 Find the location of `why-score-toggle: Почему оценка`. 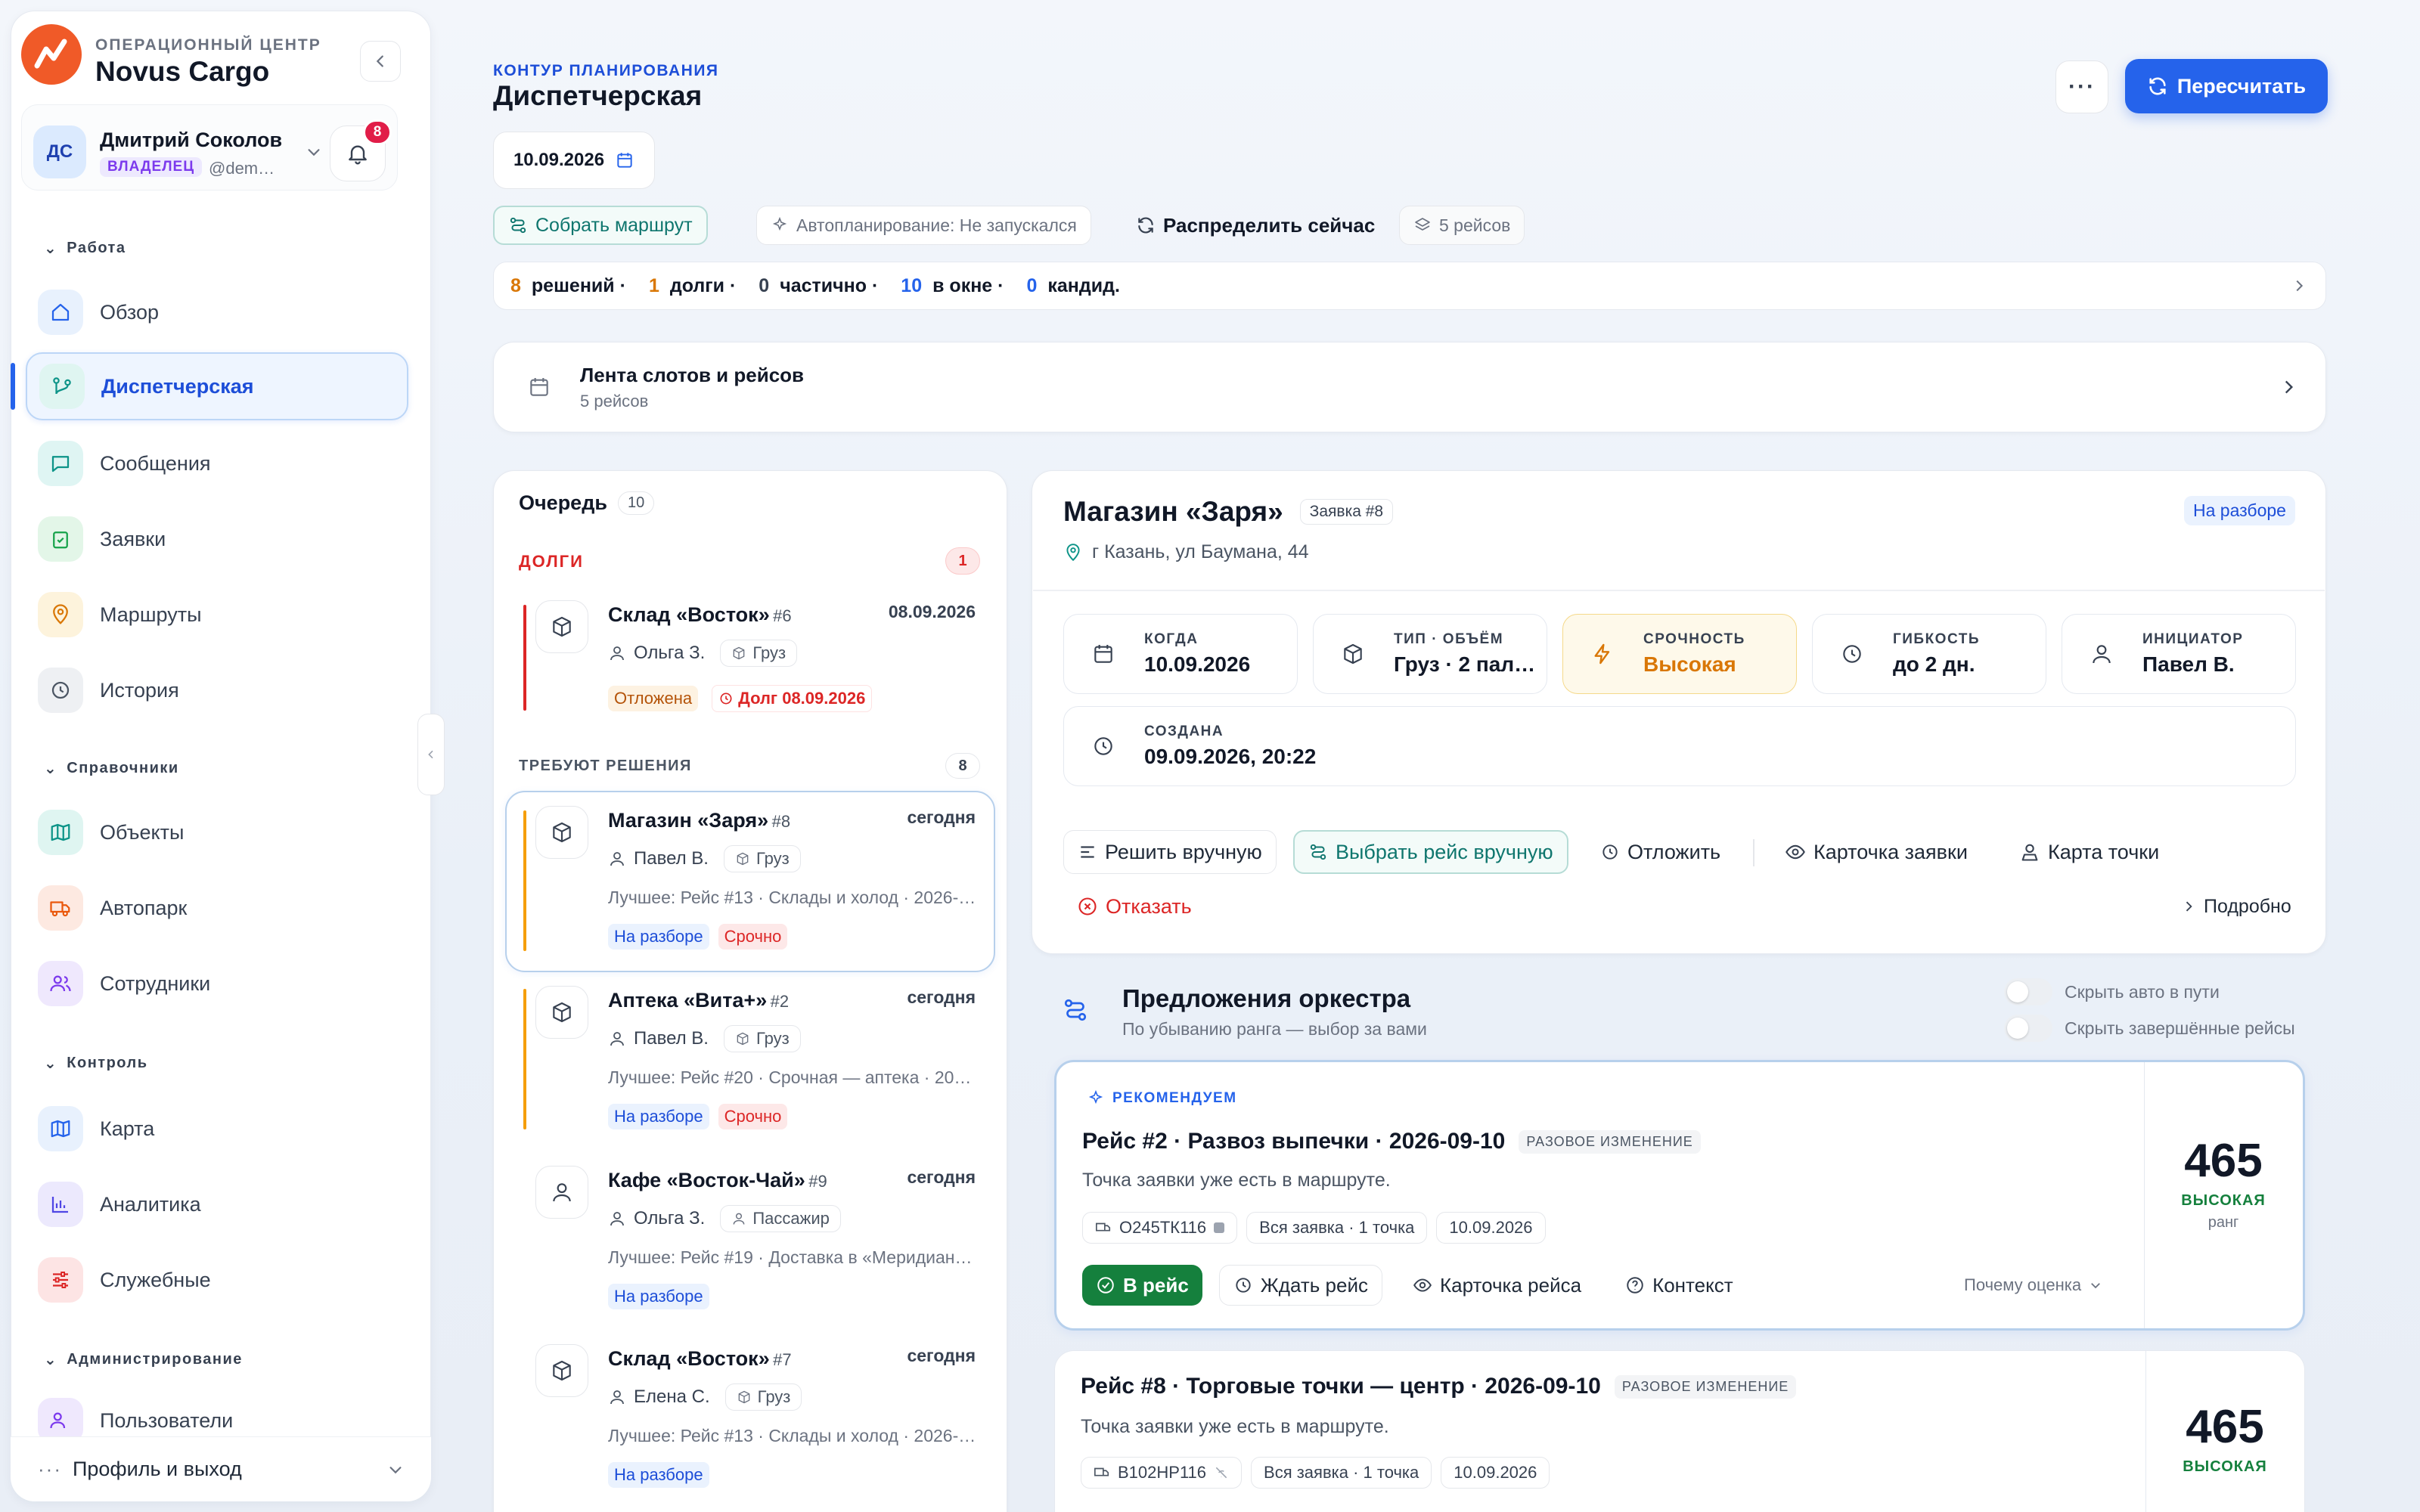

why-score-toggle: Почему оценка is located at coordinates (2033, 1285).